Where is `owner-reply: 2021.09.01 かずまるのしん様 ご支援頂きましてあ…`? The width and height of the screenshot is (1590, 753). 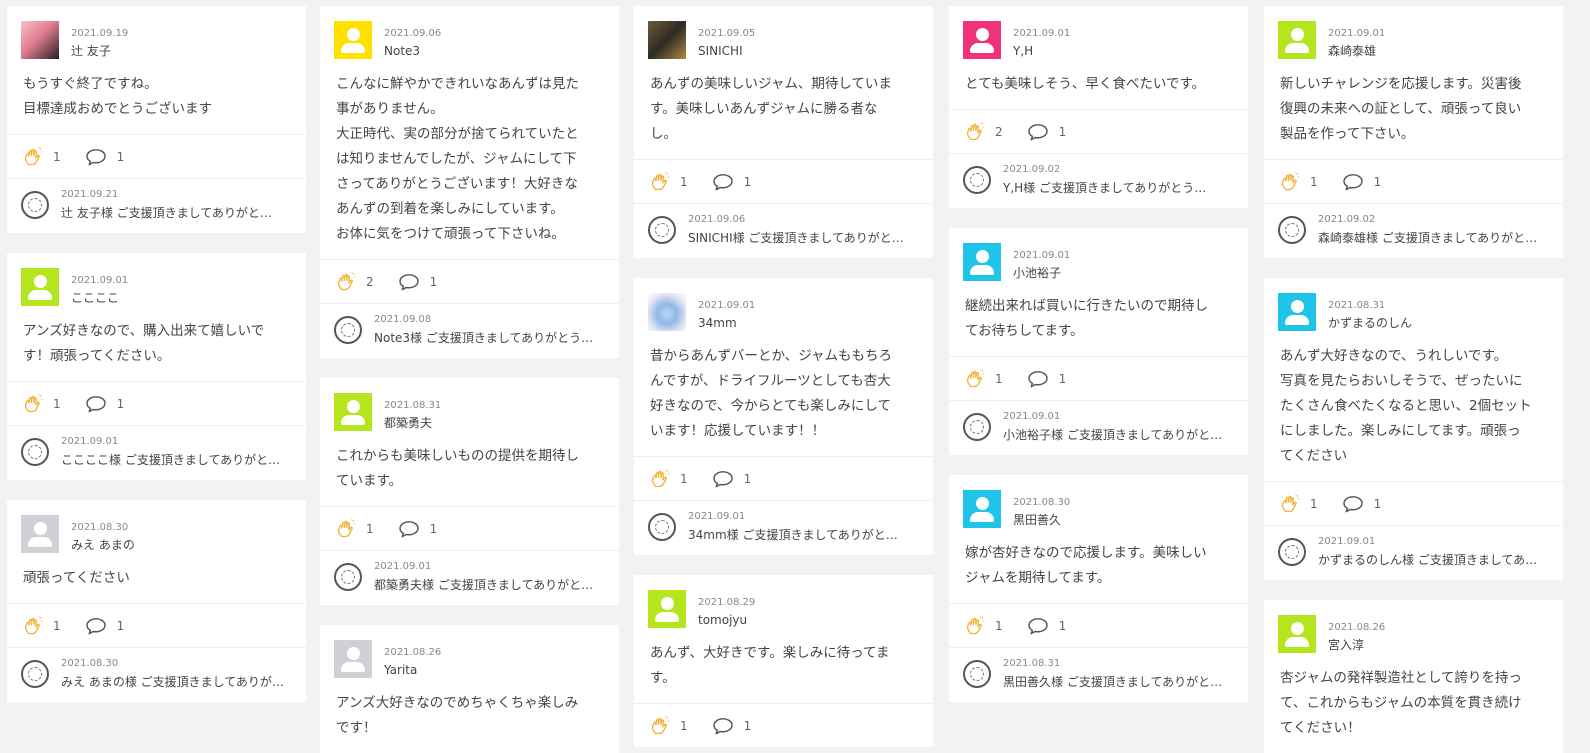 owner-reply: 2021.09.01 かずまるのしん様 ご支援頂きましてあ… is located at coordinates (1413, 552).